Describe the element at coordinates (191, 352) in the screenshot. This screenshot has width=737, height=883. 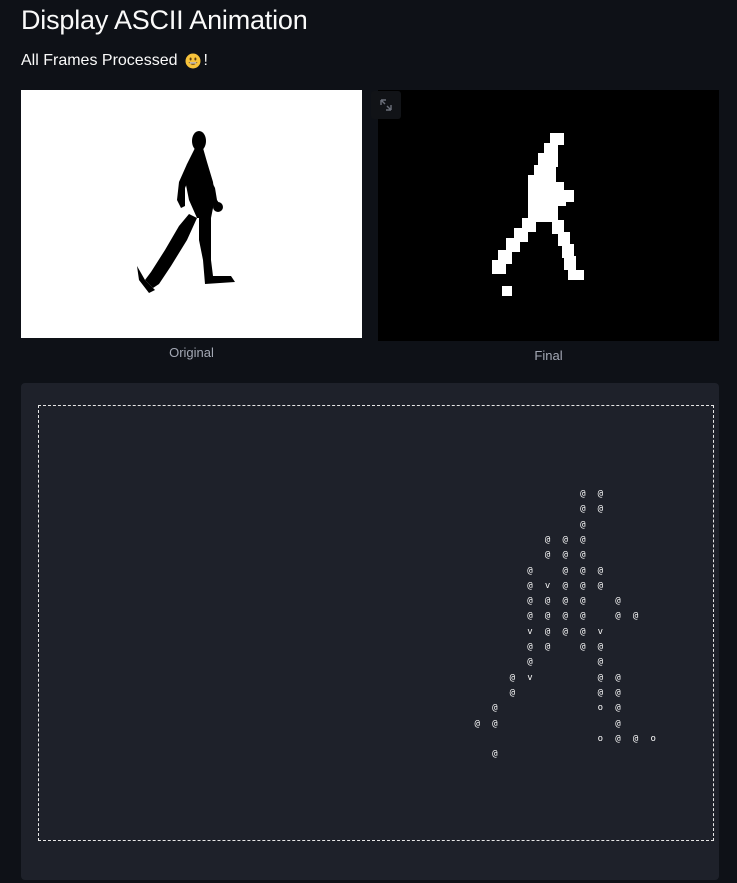
I see `original-caption: Original` at that location.